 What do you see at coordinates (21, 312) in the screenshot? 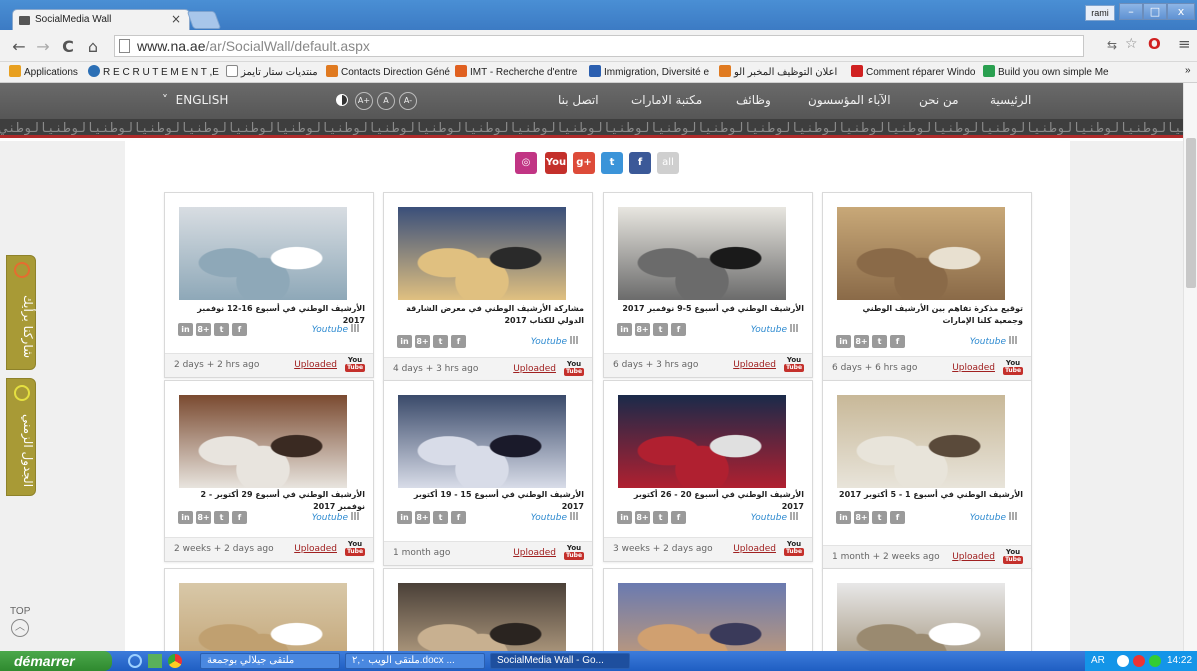
I see `share-opinion-tab: شاركنا برأيك` at bounding box center [21, 312].